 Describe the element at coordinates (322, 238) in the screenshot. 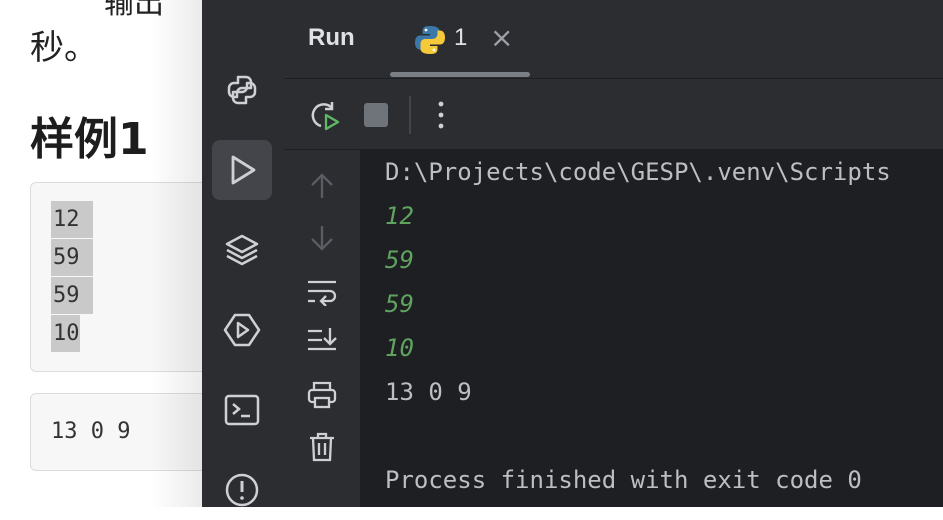

I see `down-arrow-icon` at that location.